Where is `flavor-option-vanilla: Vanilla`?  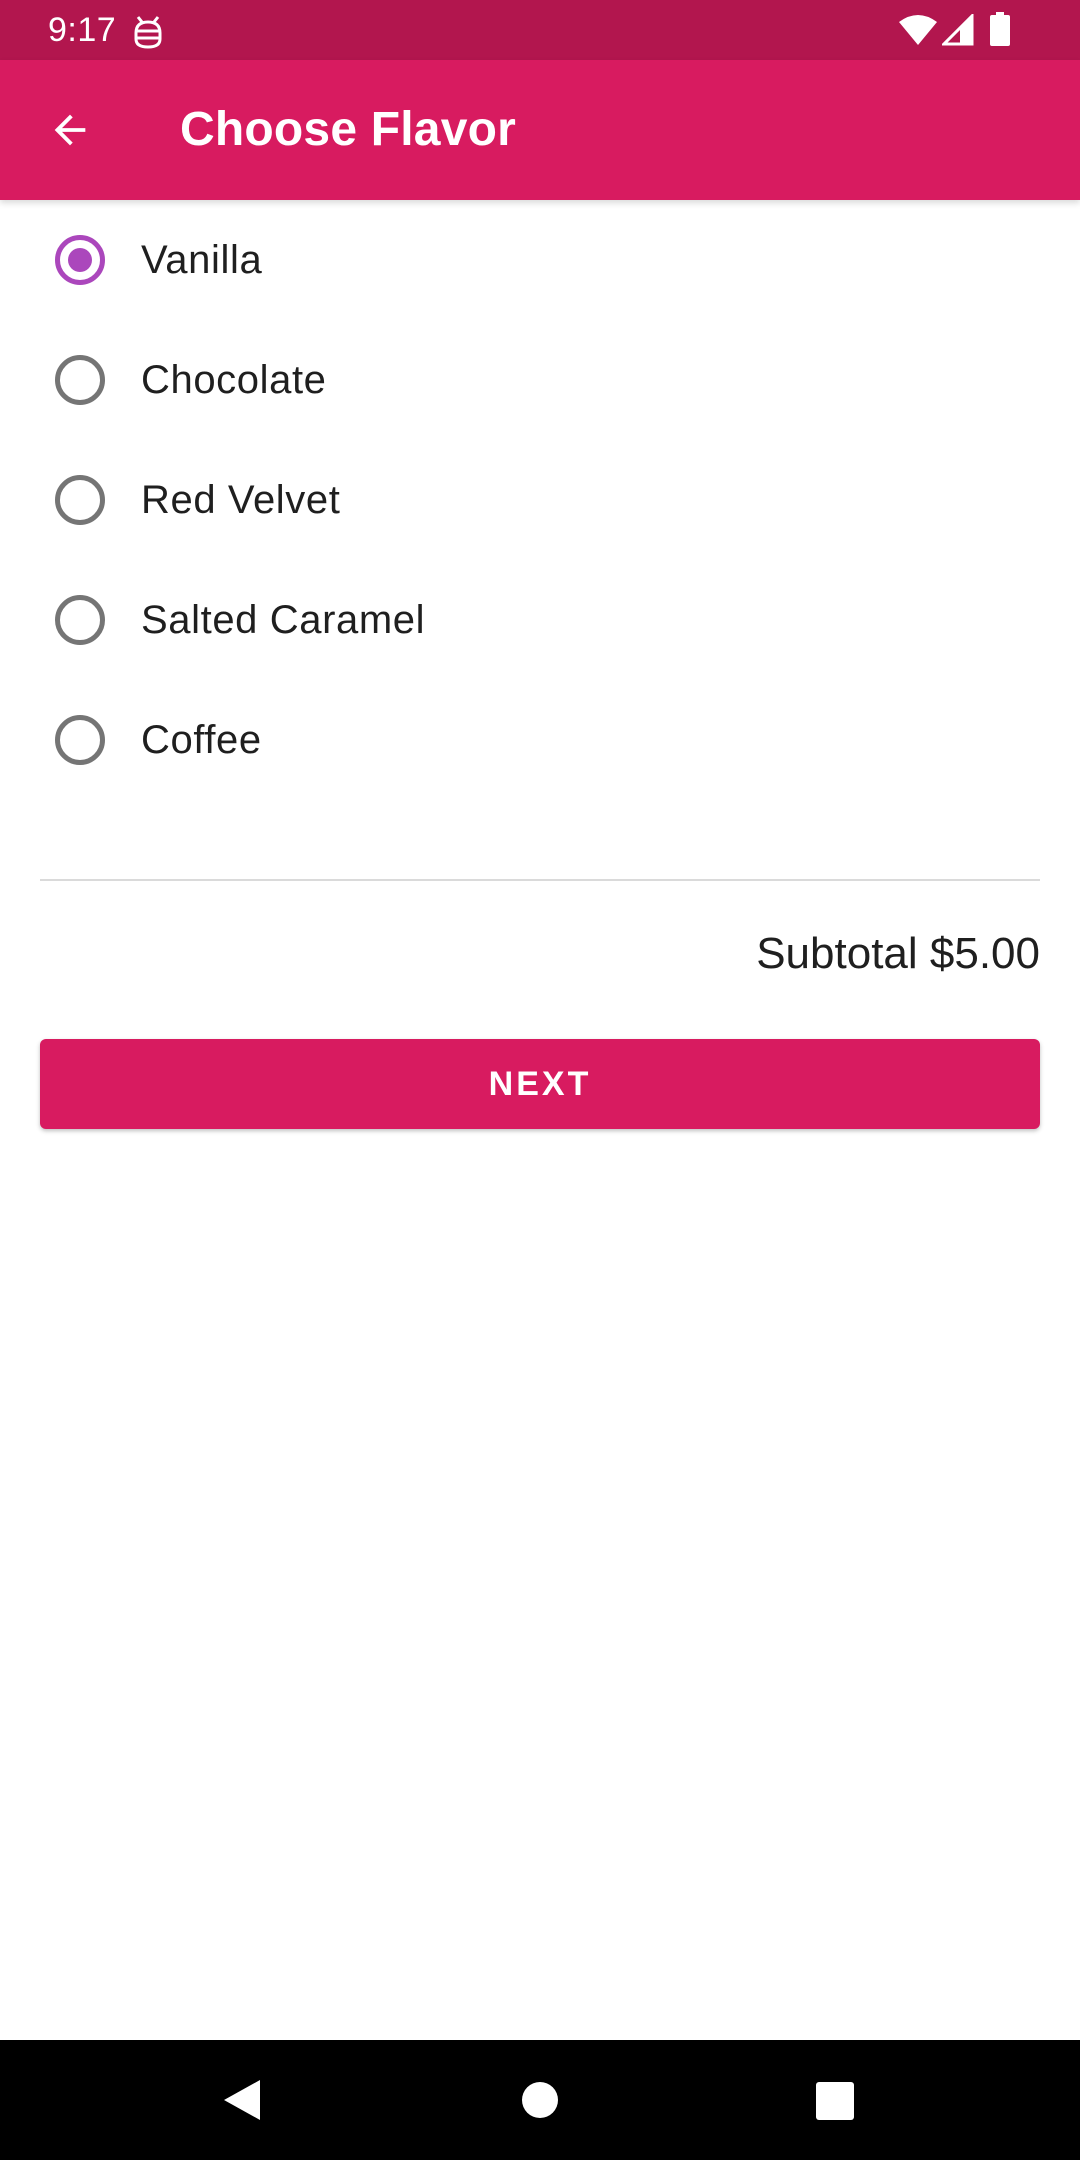
flavor-option-vanilla: Vanilla is located at coordinates (540, 260).